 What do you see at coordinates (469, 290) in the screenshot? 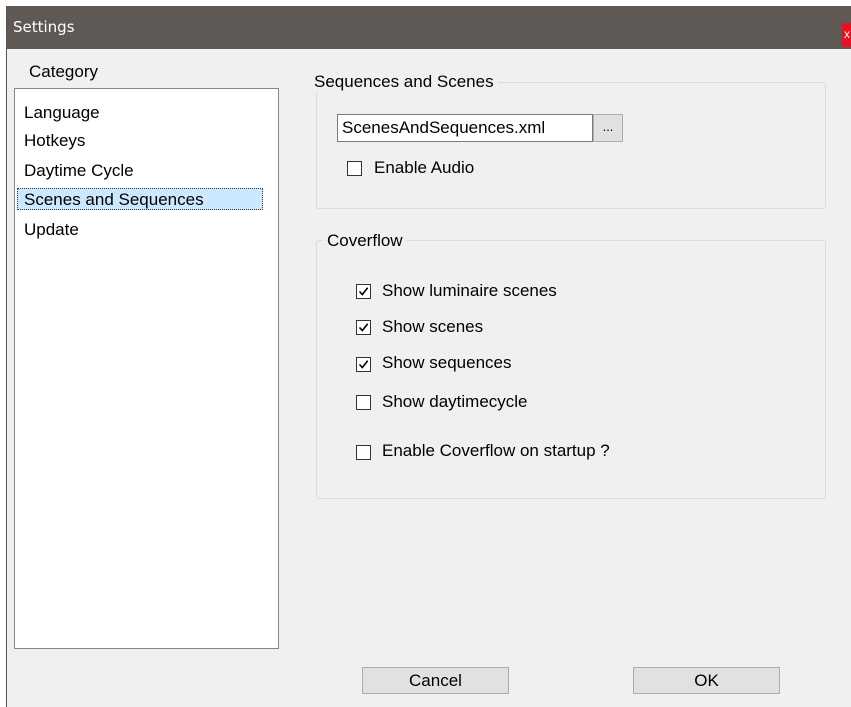
I see `show-luminaire-scenes-label: Show luminaire scenes` at bounding box center [469, 290].